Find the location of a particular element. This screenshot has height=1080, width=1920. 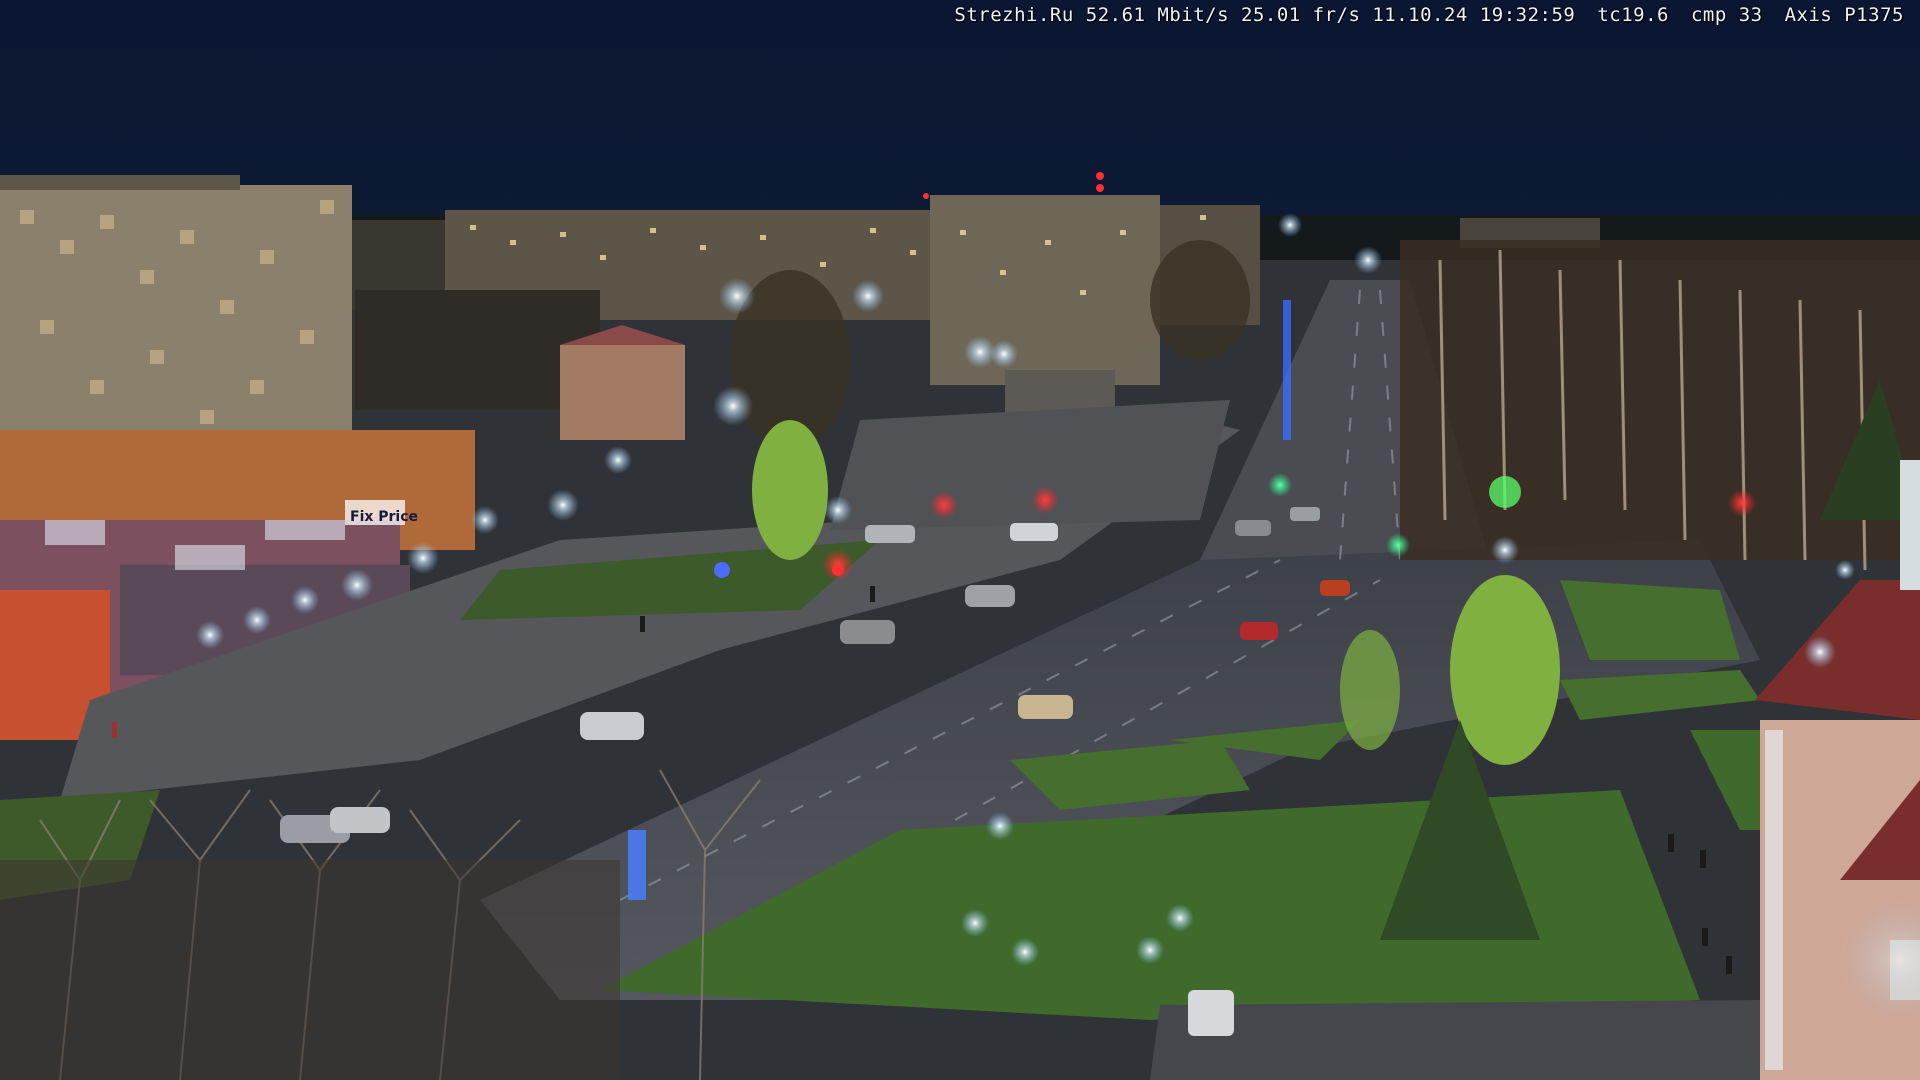

shop-sign: Fix Price is located at coordinates (384, 517).